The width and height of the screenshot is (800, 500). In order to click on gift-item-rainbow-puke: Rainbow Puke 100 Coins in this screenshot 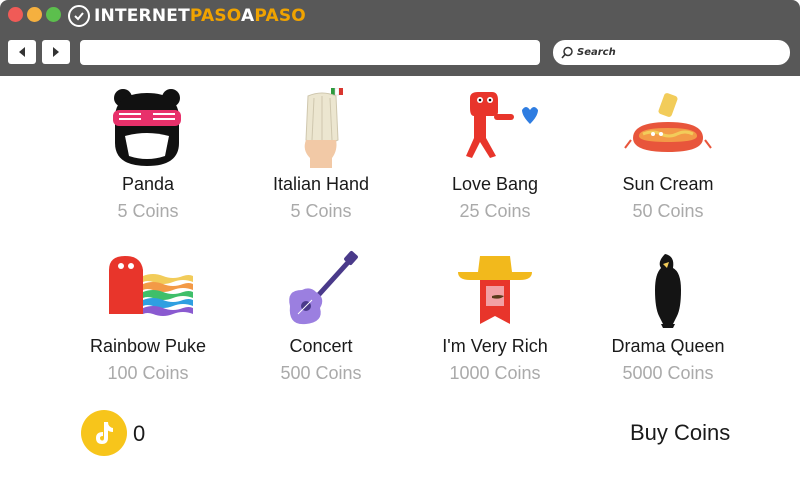, I will do `click(148, 317)`.